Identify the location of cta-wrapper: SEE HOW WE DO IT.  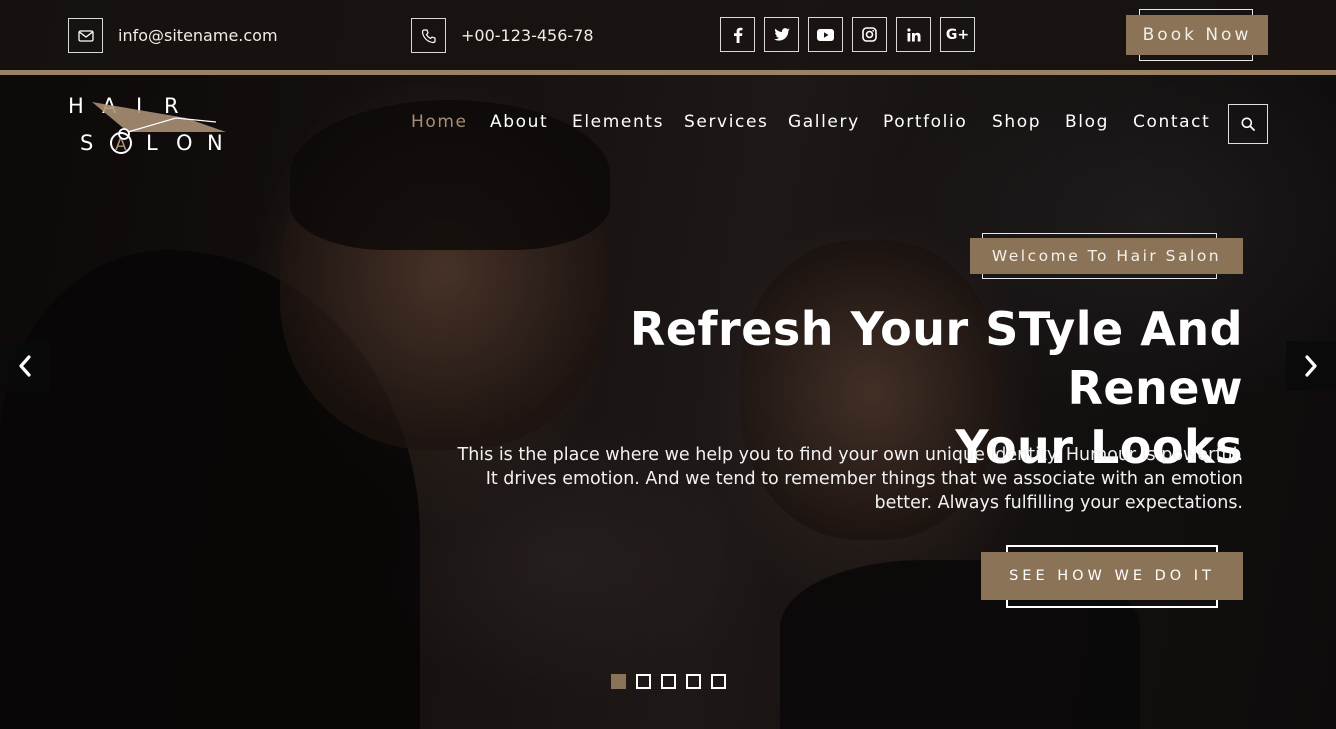
(1112, 576).